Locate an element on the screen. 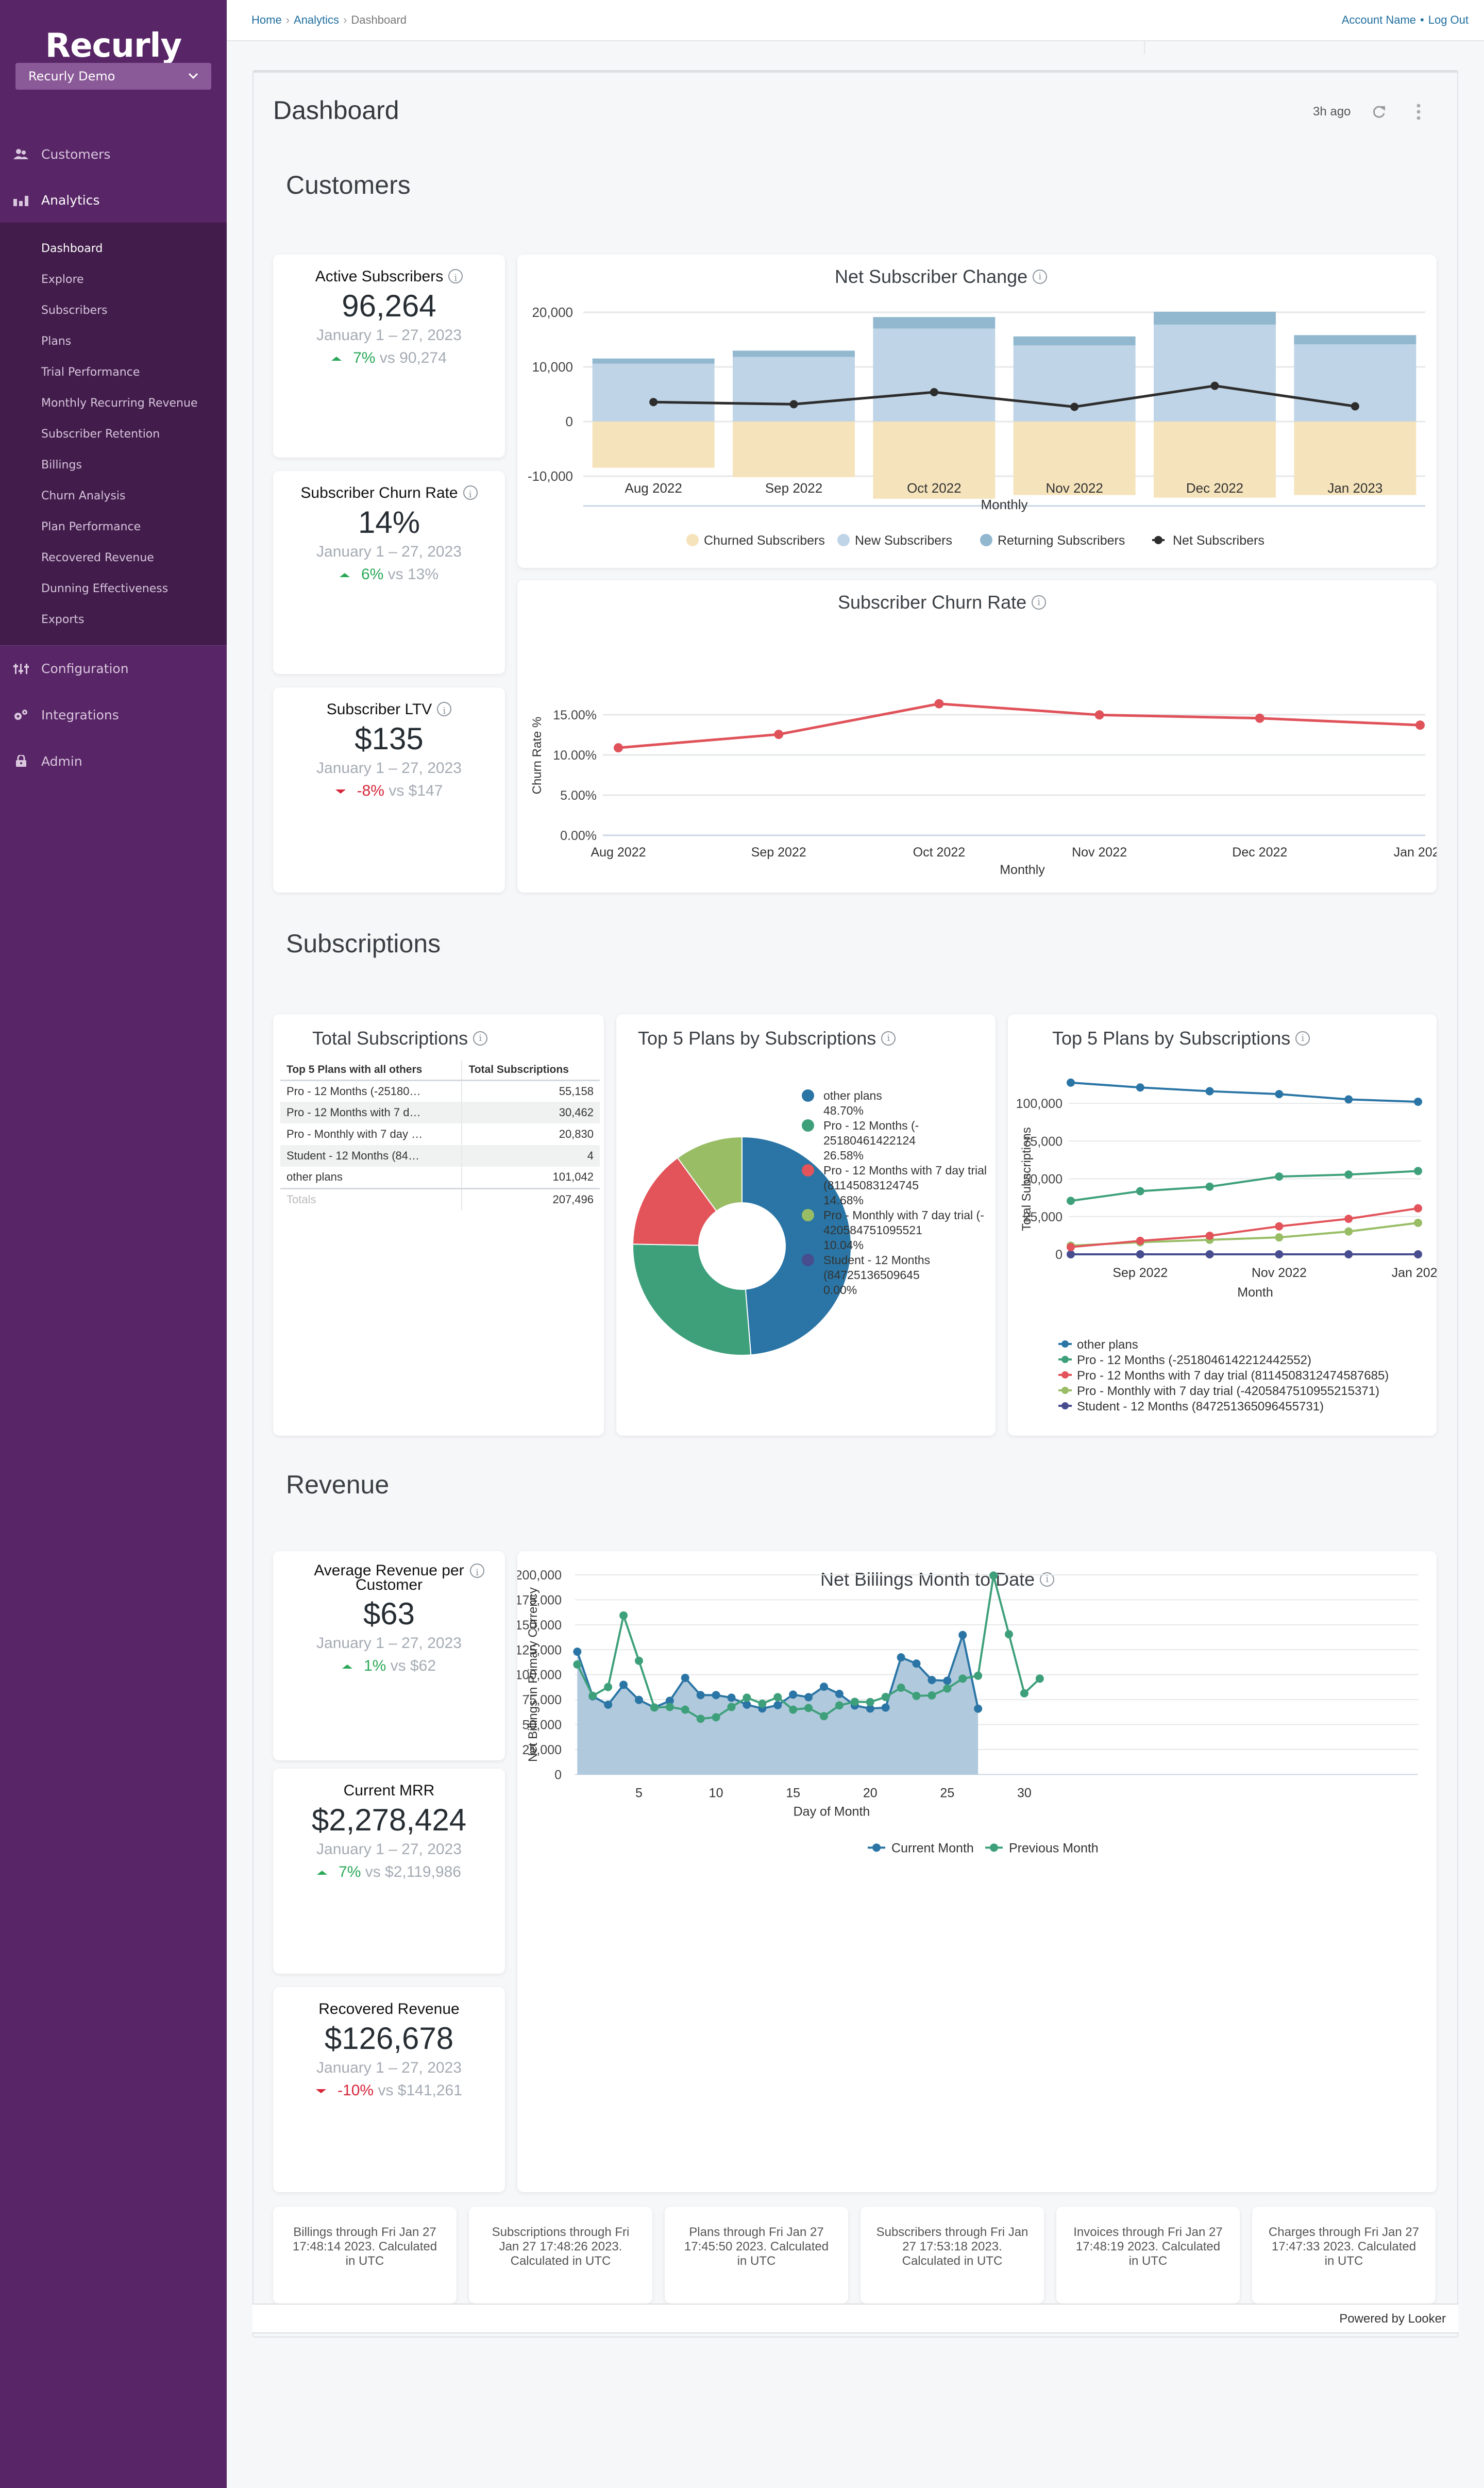 The width and height of the screenshot is (1484, 2488). sidebar-subitem-plan-performance: Plan Performance is located at coordinates (91, 526).